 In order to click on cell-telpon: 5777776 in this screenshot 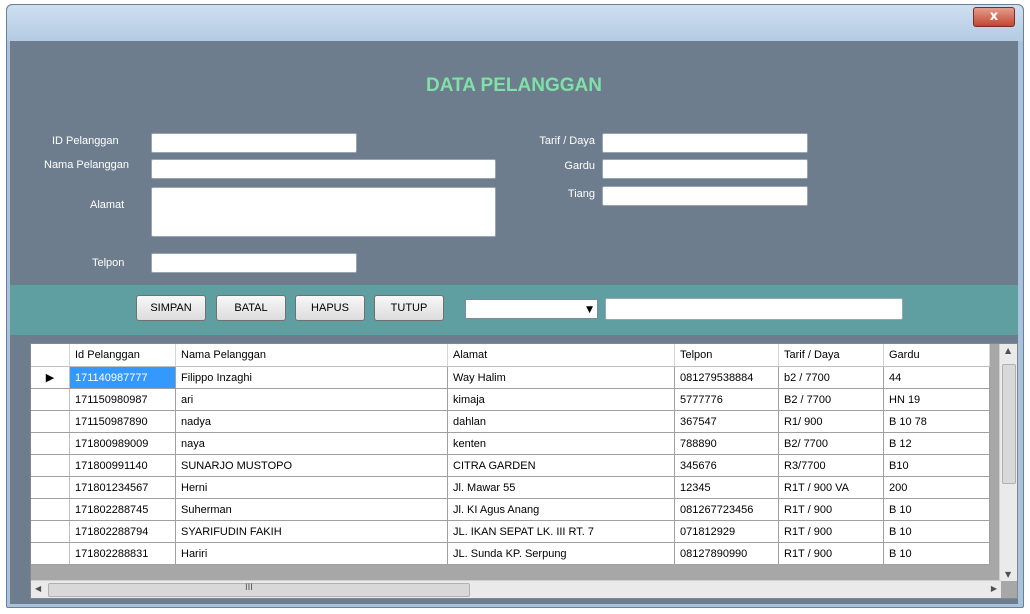, I will do `click(726, 399)`.